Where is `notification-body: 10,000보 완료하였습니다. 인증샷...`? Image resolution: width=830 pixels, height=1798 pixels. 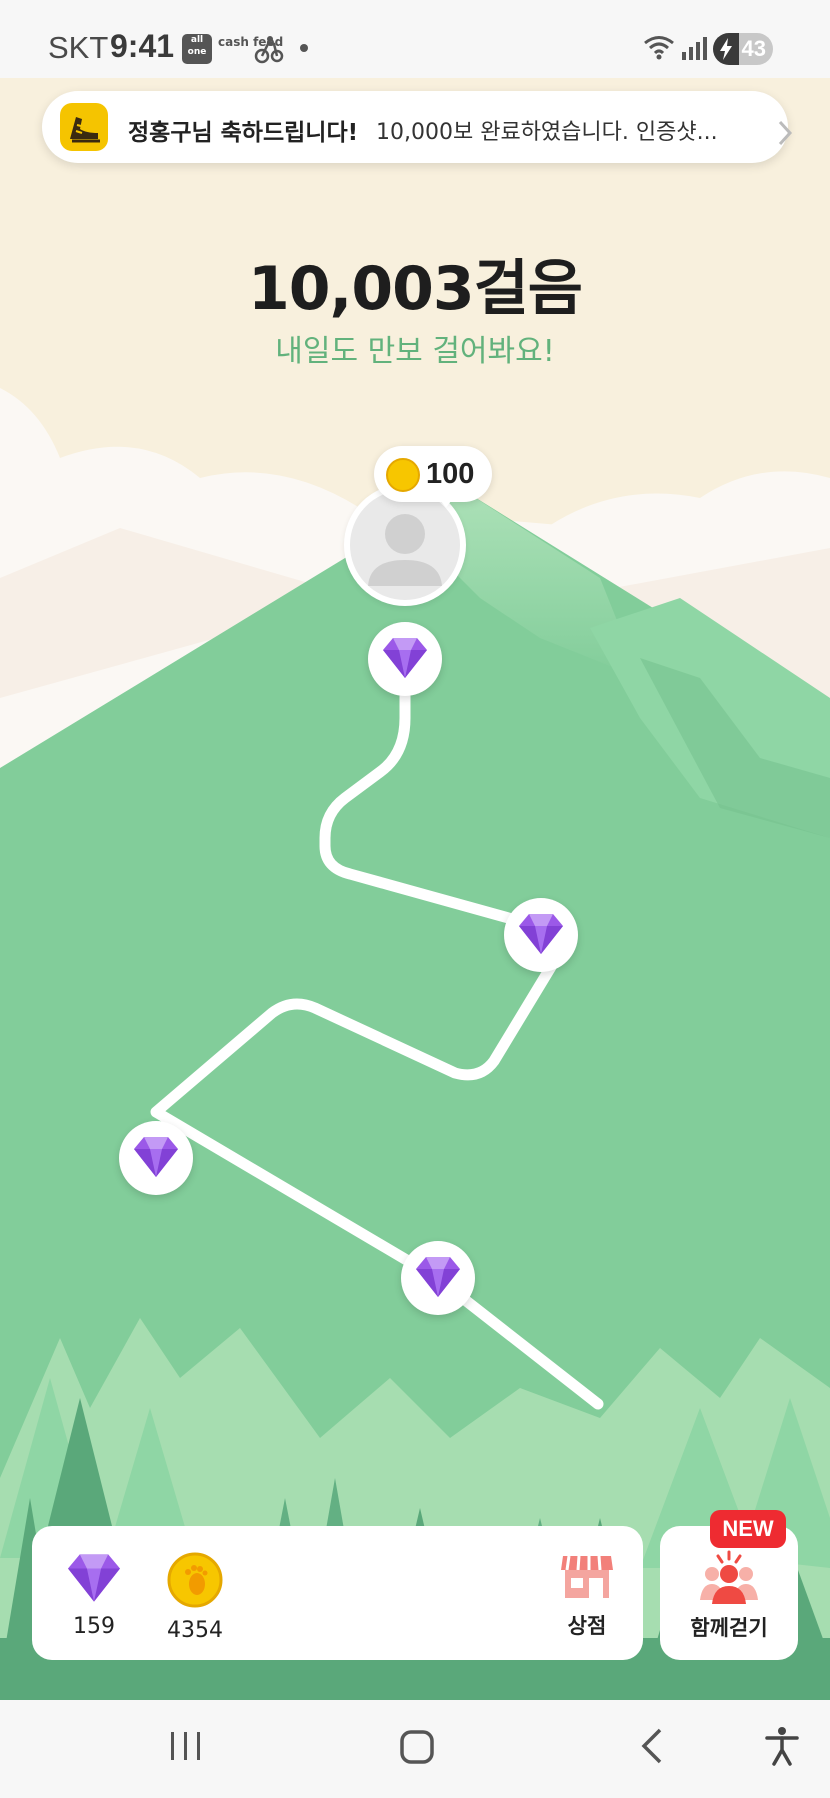
notification-body: 10,000보 완료하였습니다. 인증샷... is located at coordinates (547, 132).